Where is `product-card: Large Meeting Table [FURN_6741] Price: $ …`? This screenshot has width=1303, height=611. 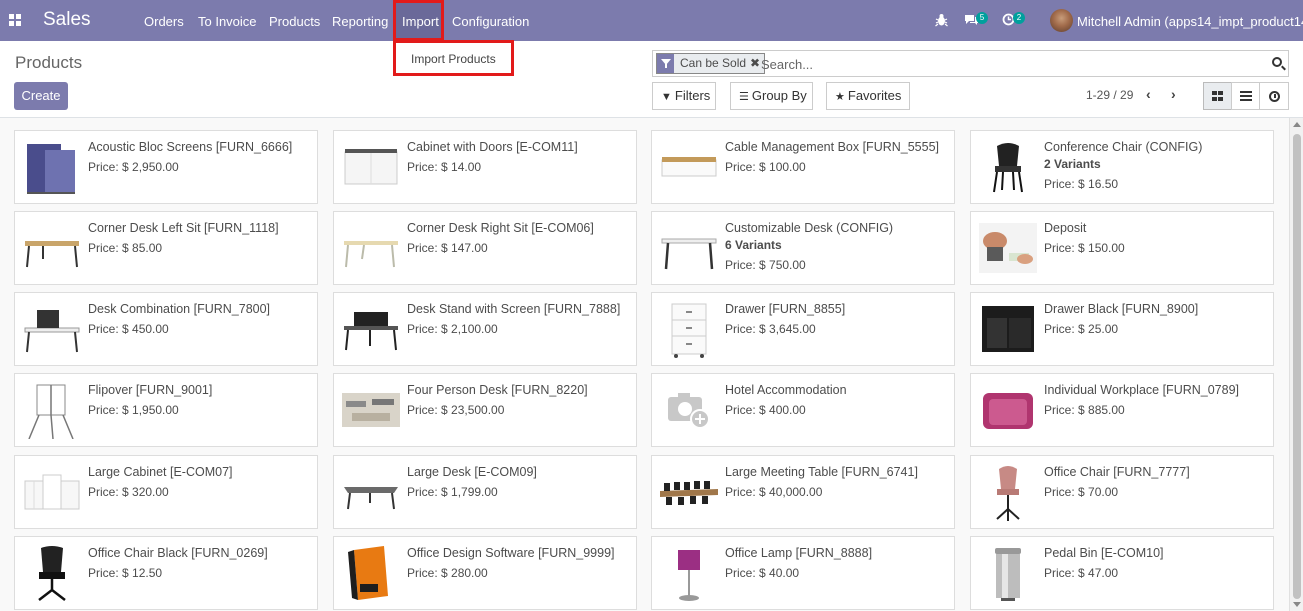
product-card: Large Meeting Table [FURN_6741] Price: $ … is located at coordinates (803, 492).